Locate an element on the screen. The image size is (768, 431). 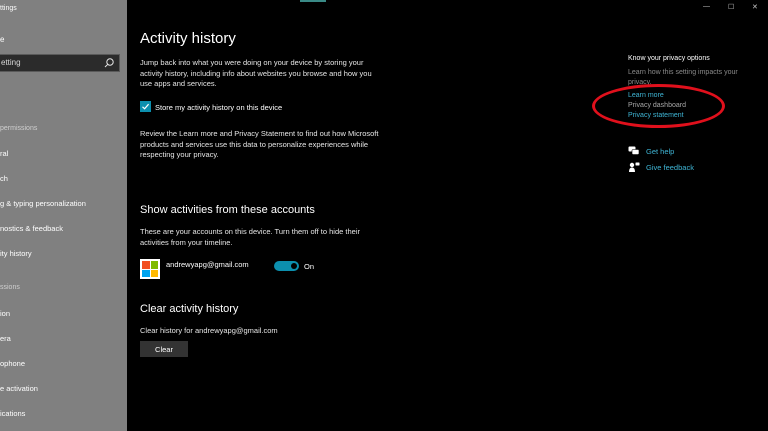
clear-history-description: Clear history for andrewyapg@gmail.com is located at coordinates (209, 330).